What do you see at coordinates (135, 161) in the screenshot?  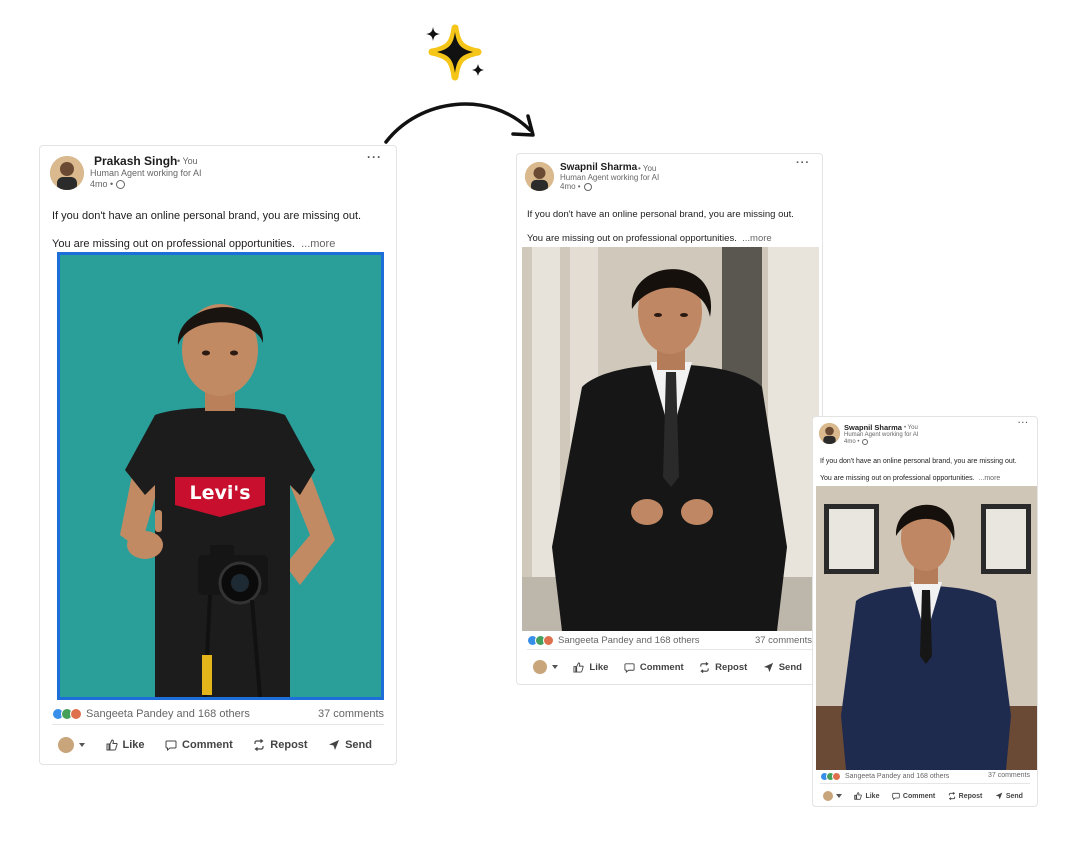 I see `author-name: Prakash Singh` at bounding box center [135, 161].